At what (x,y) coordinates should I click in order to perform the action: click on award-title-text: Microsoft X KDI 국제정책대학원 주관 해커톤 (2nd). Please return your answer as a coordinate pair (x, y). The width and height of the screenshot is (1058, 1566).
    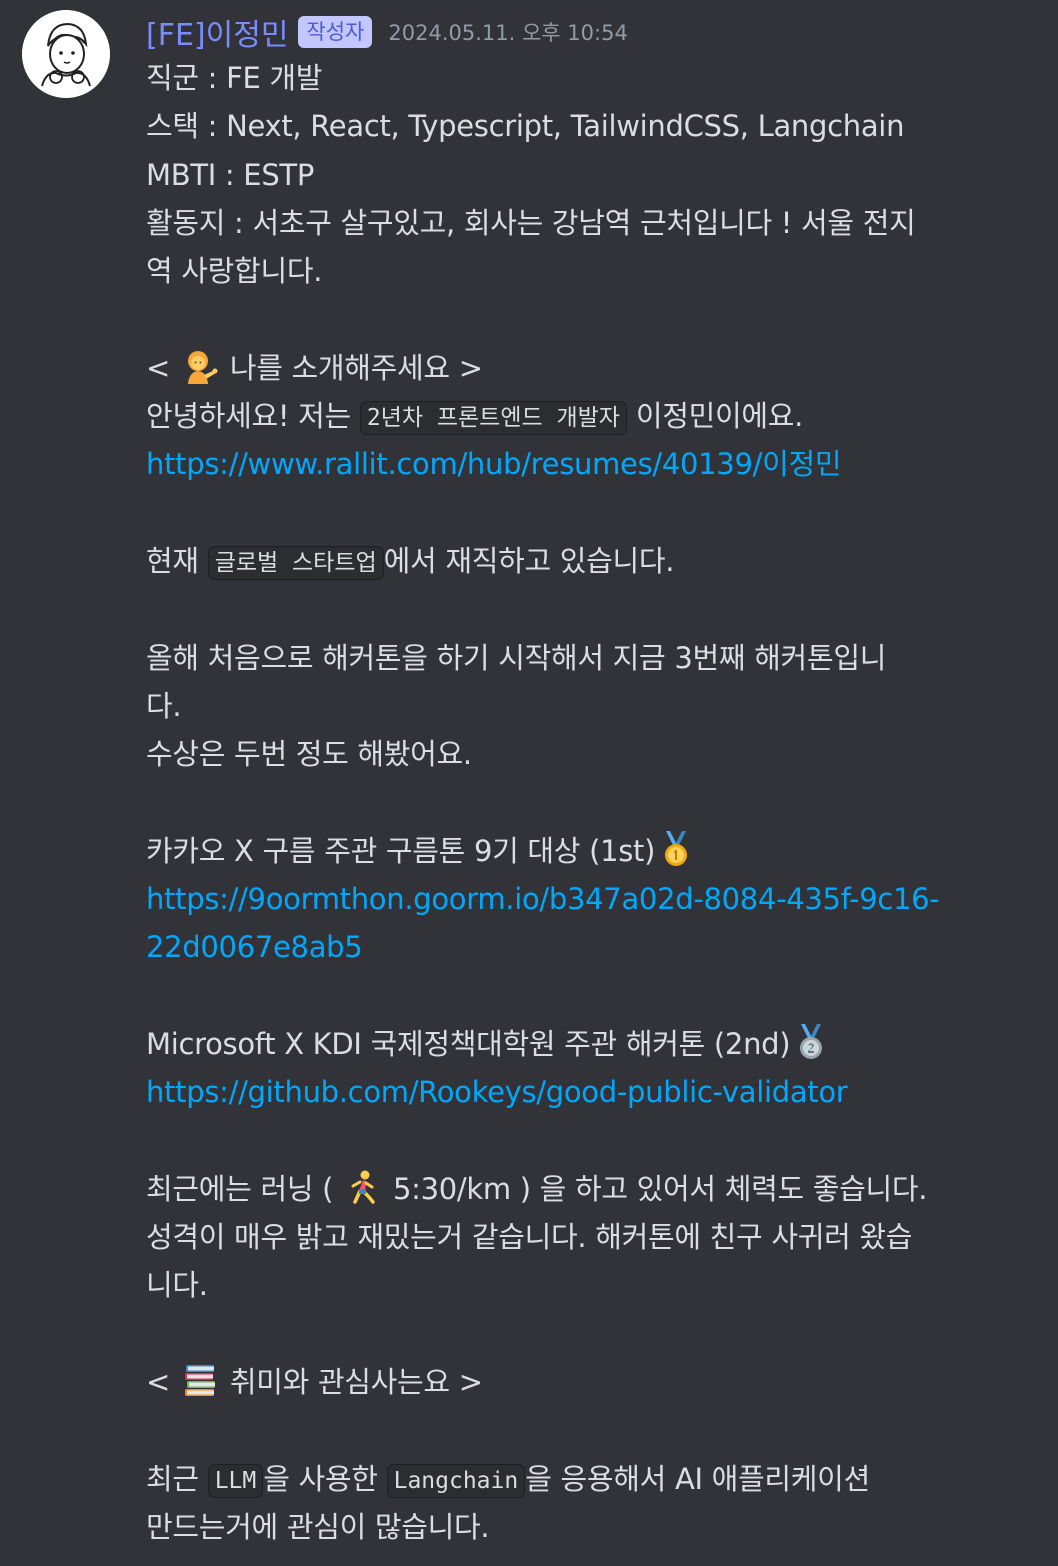
    Looking at the image, I should click on (468, 1043).